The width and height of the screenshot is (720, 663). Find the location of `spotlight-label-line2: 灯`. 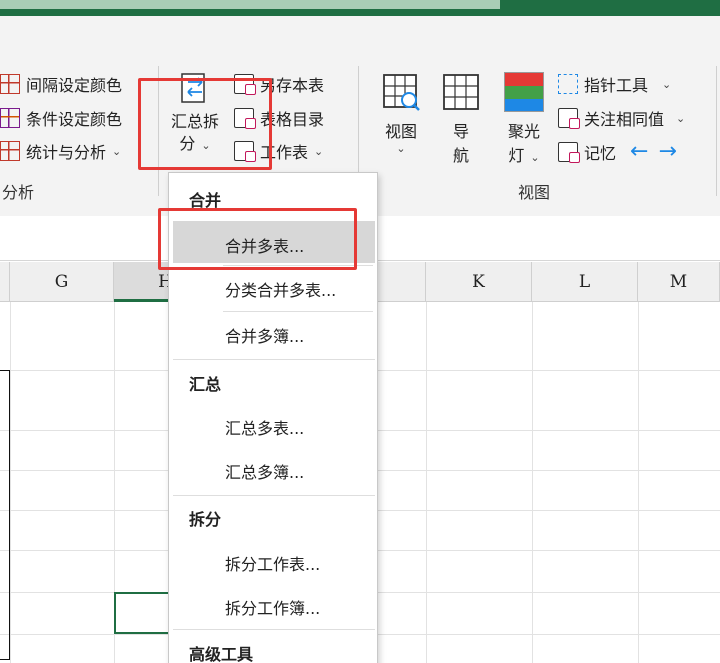

spotlight-label-line2: 灯 is located at coordinates (516, 155).